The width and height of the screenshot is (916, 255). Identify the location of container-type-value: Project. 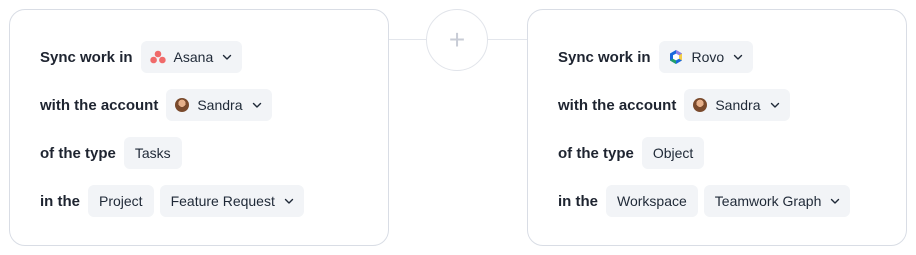
(121, 201).